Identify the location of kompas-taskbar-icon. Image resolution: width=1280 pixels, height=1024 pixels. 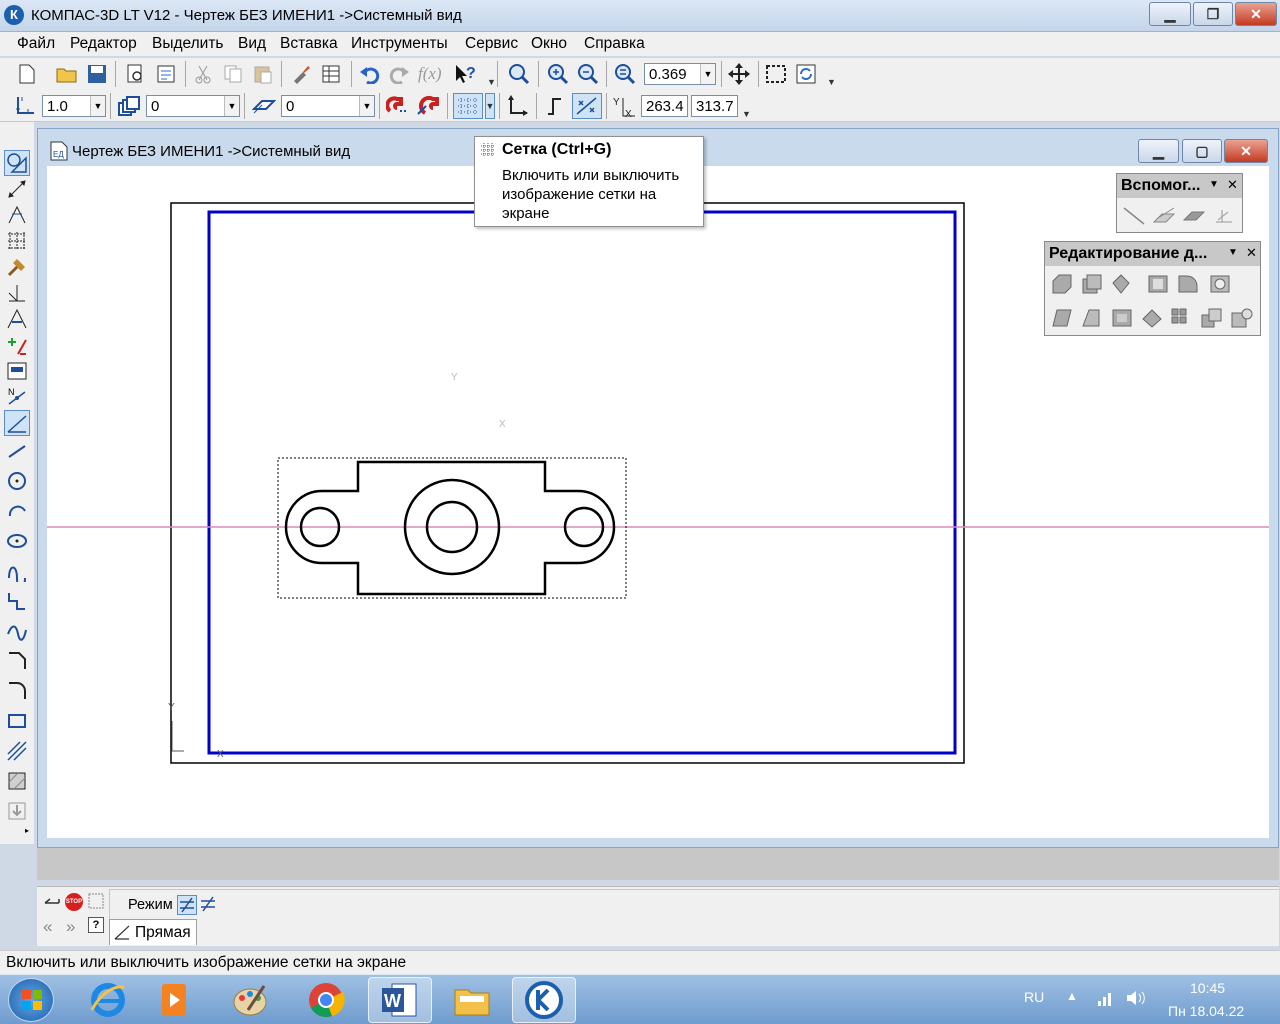
(544, 1000).